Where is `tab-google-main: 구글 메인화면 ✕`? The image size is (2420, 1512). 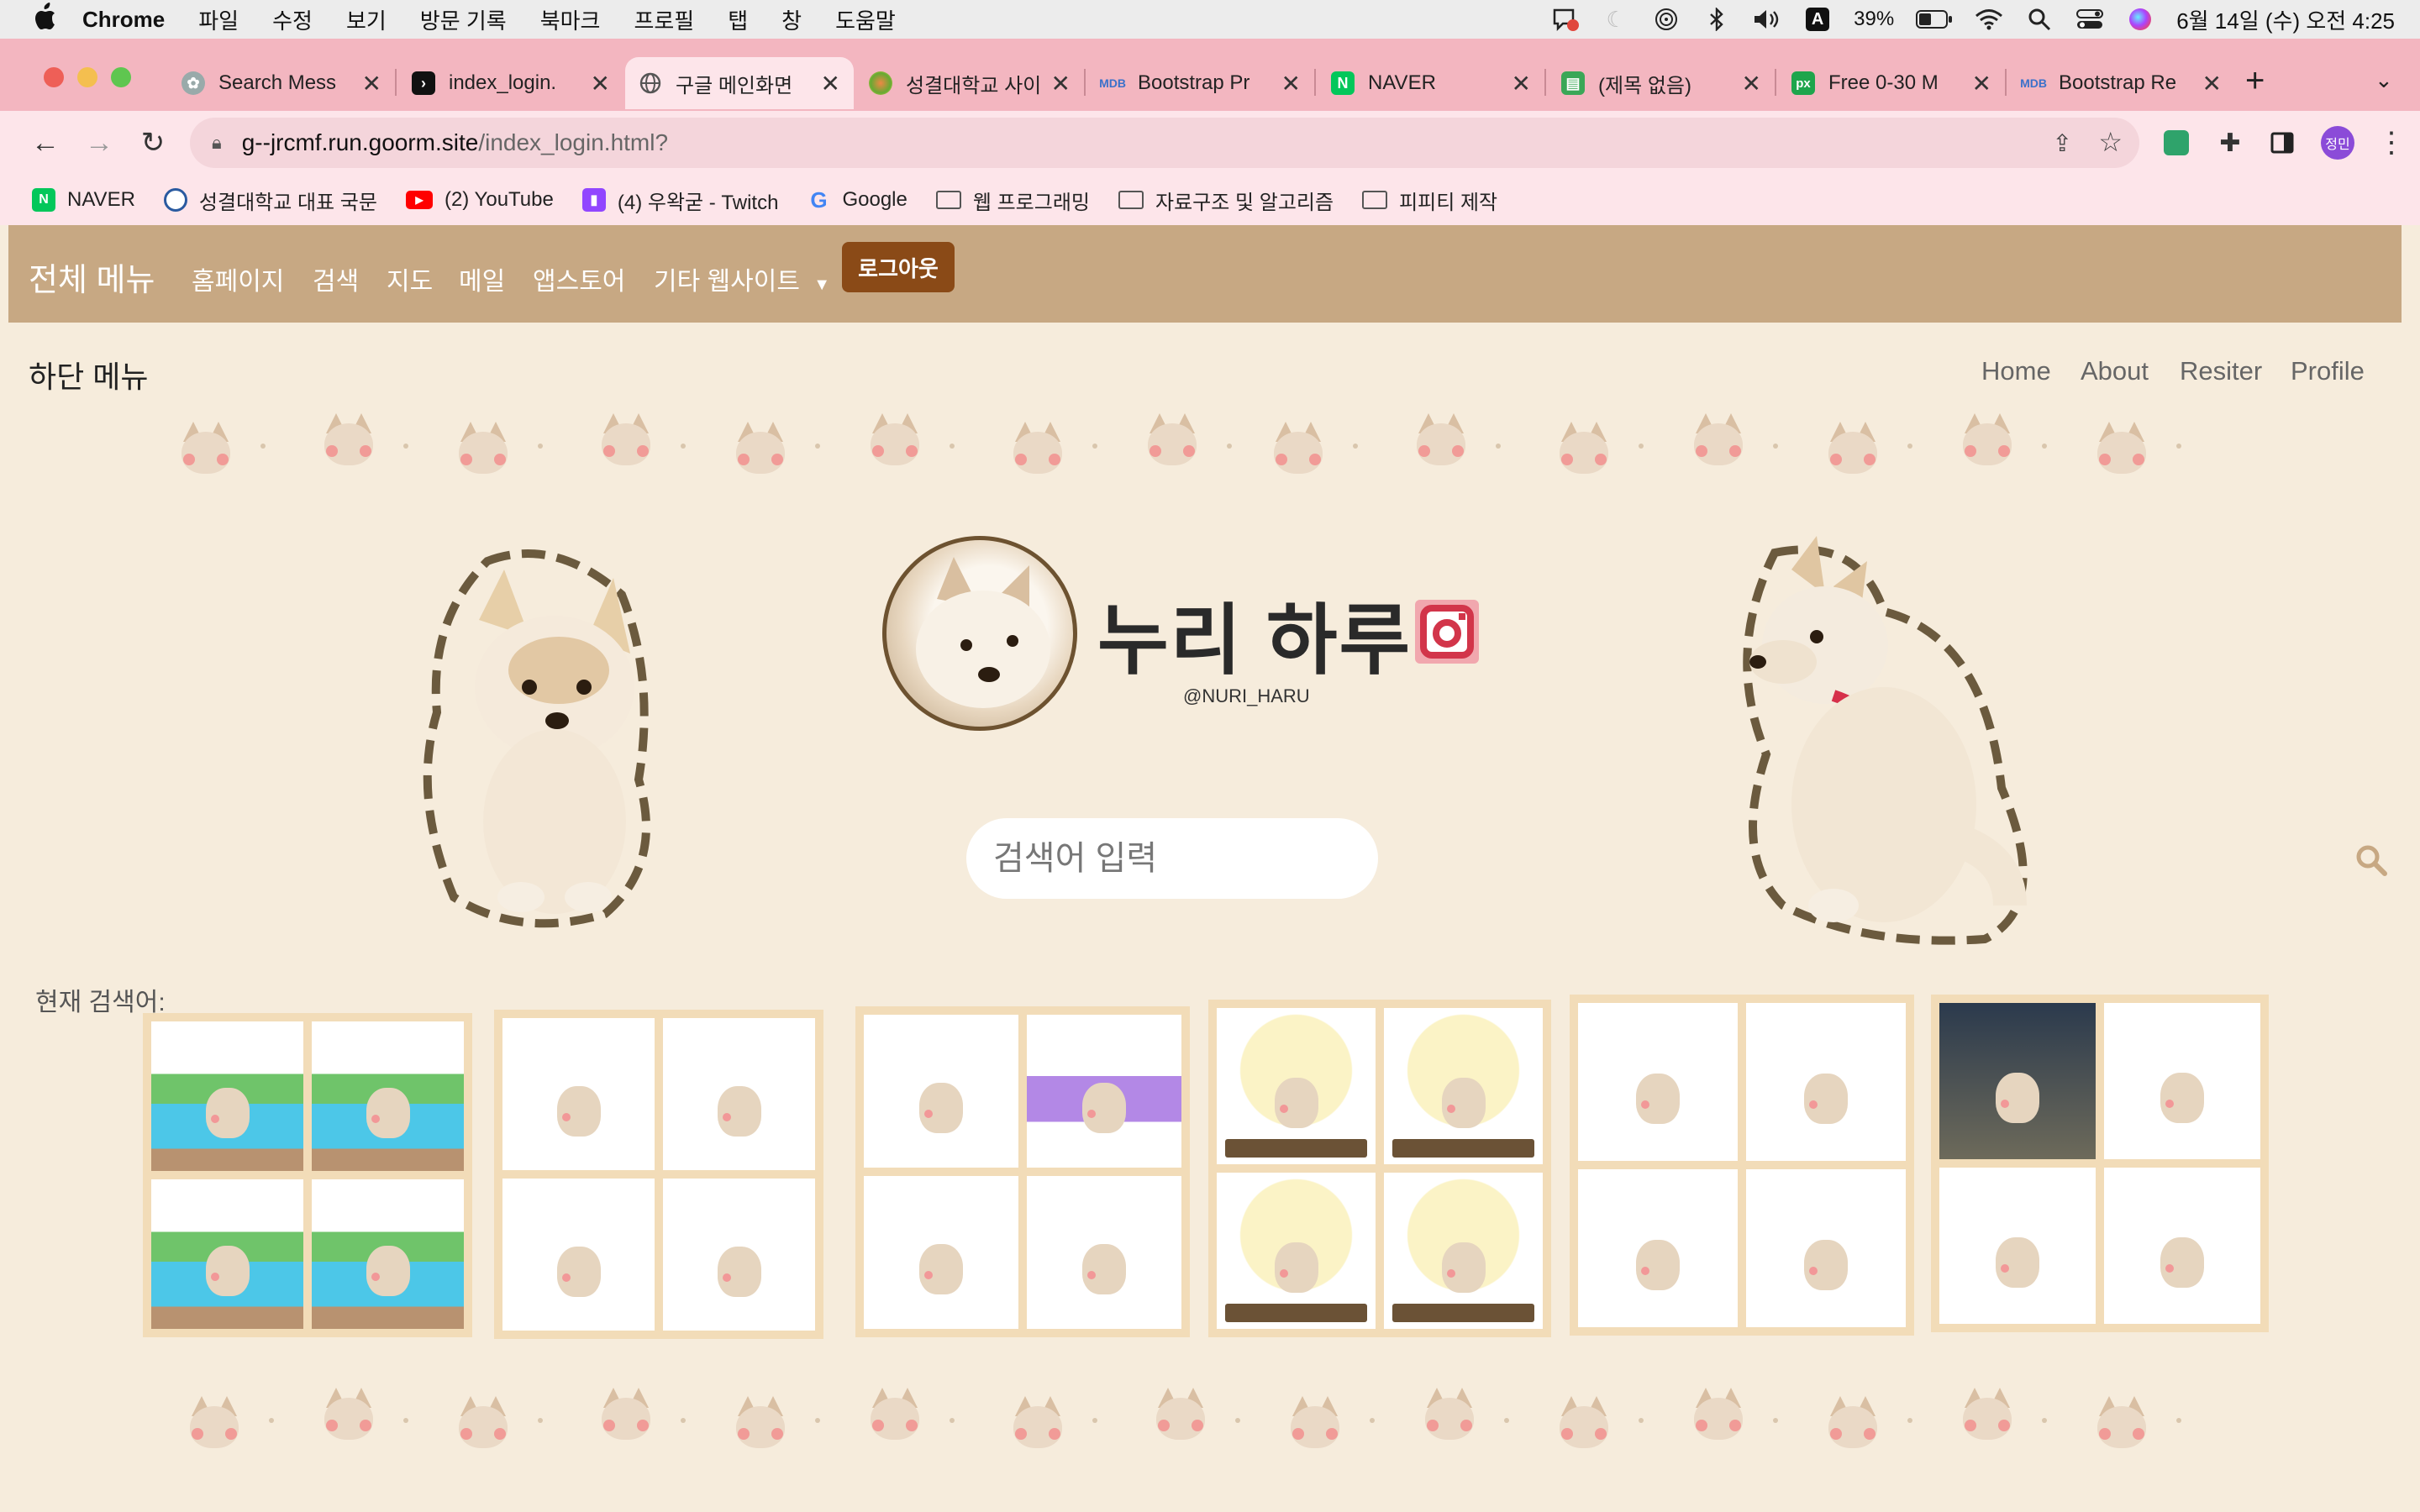 tab-google-main: 구글 메인화면 ✕ is located at coordinates (739, 83).